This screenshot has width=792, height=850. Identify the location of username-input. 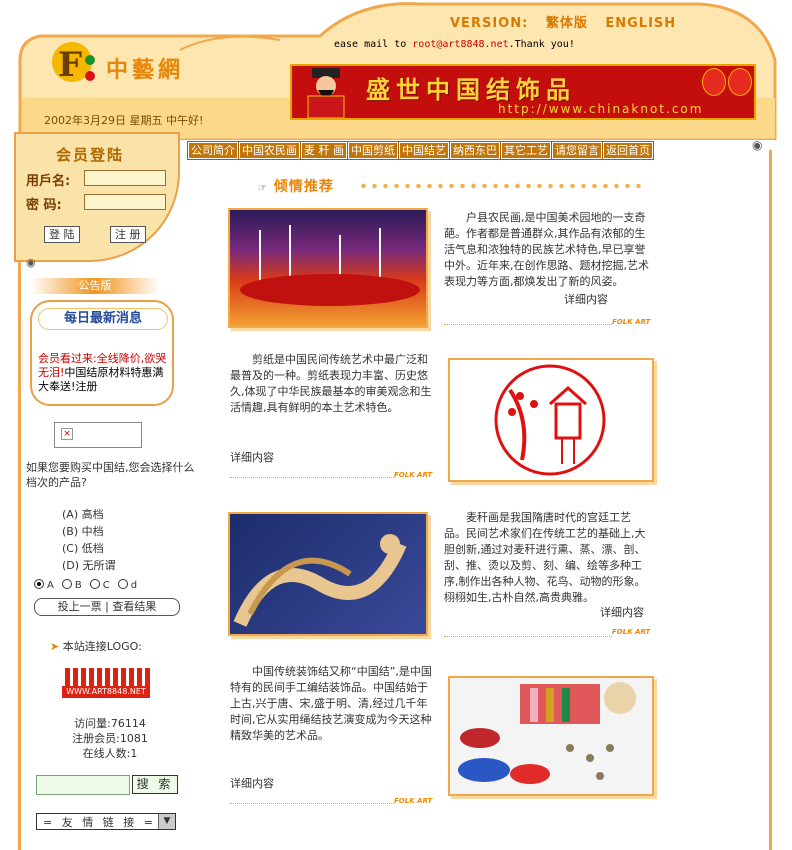
(125, 178).